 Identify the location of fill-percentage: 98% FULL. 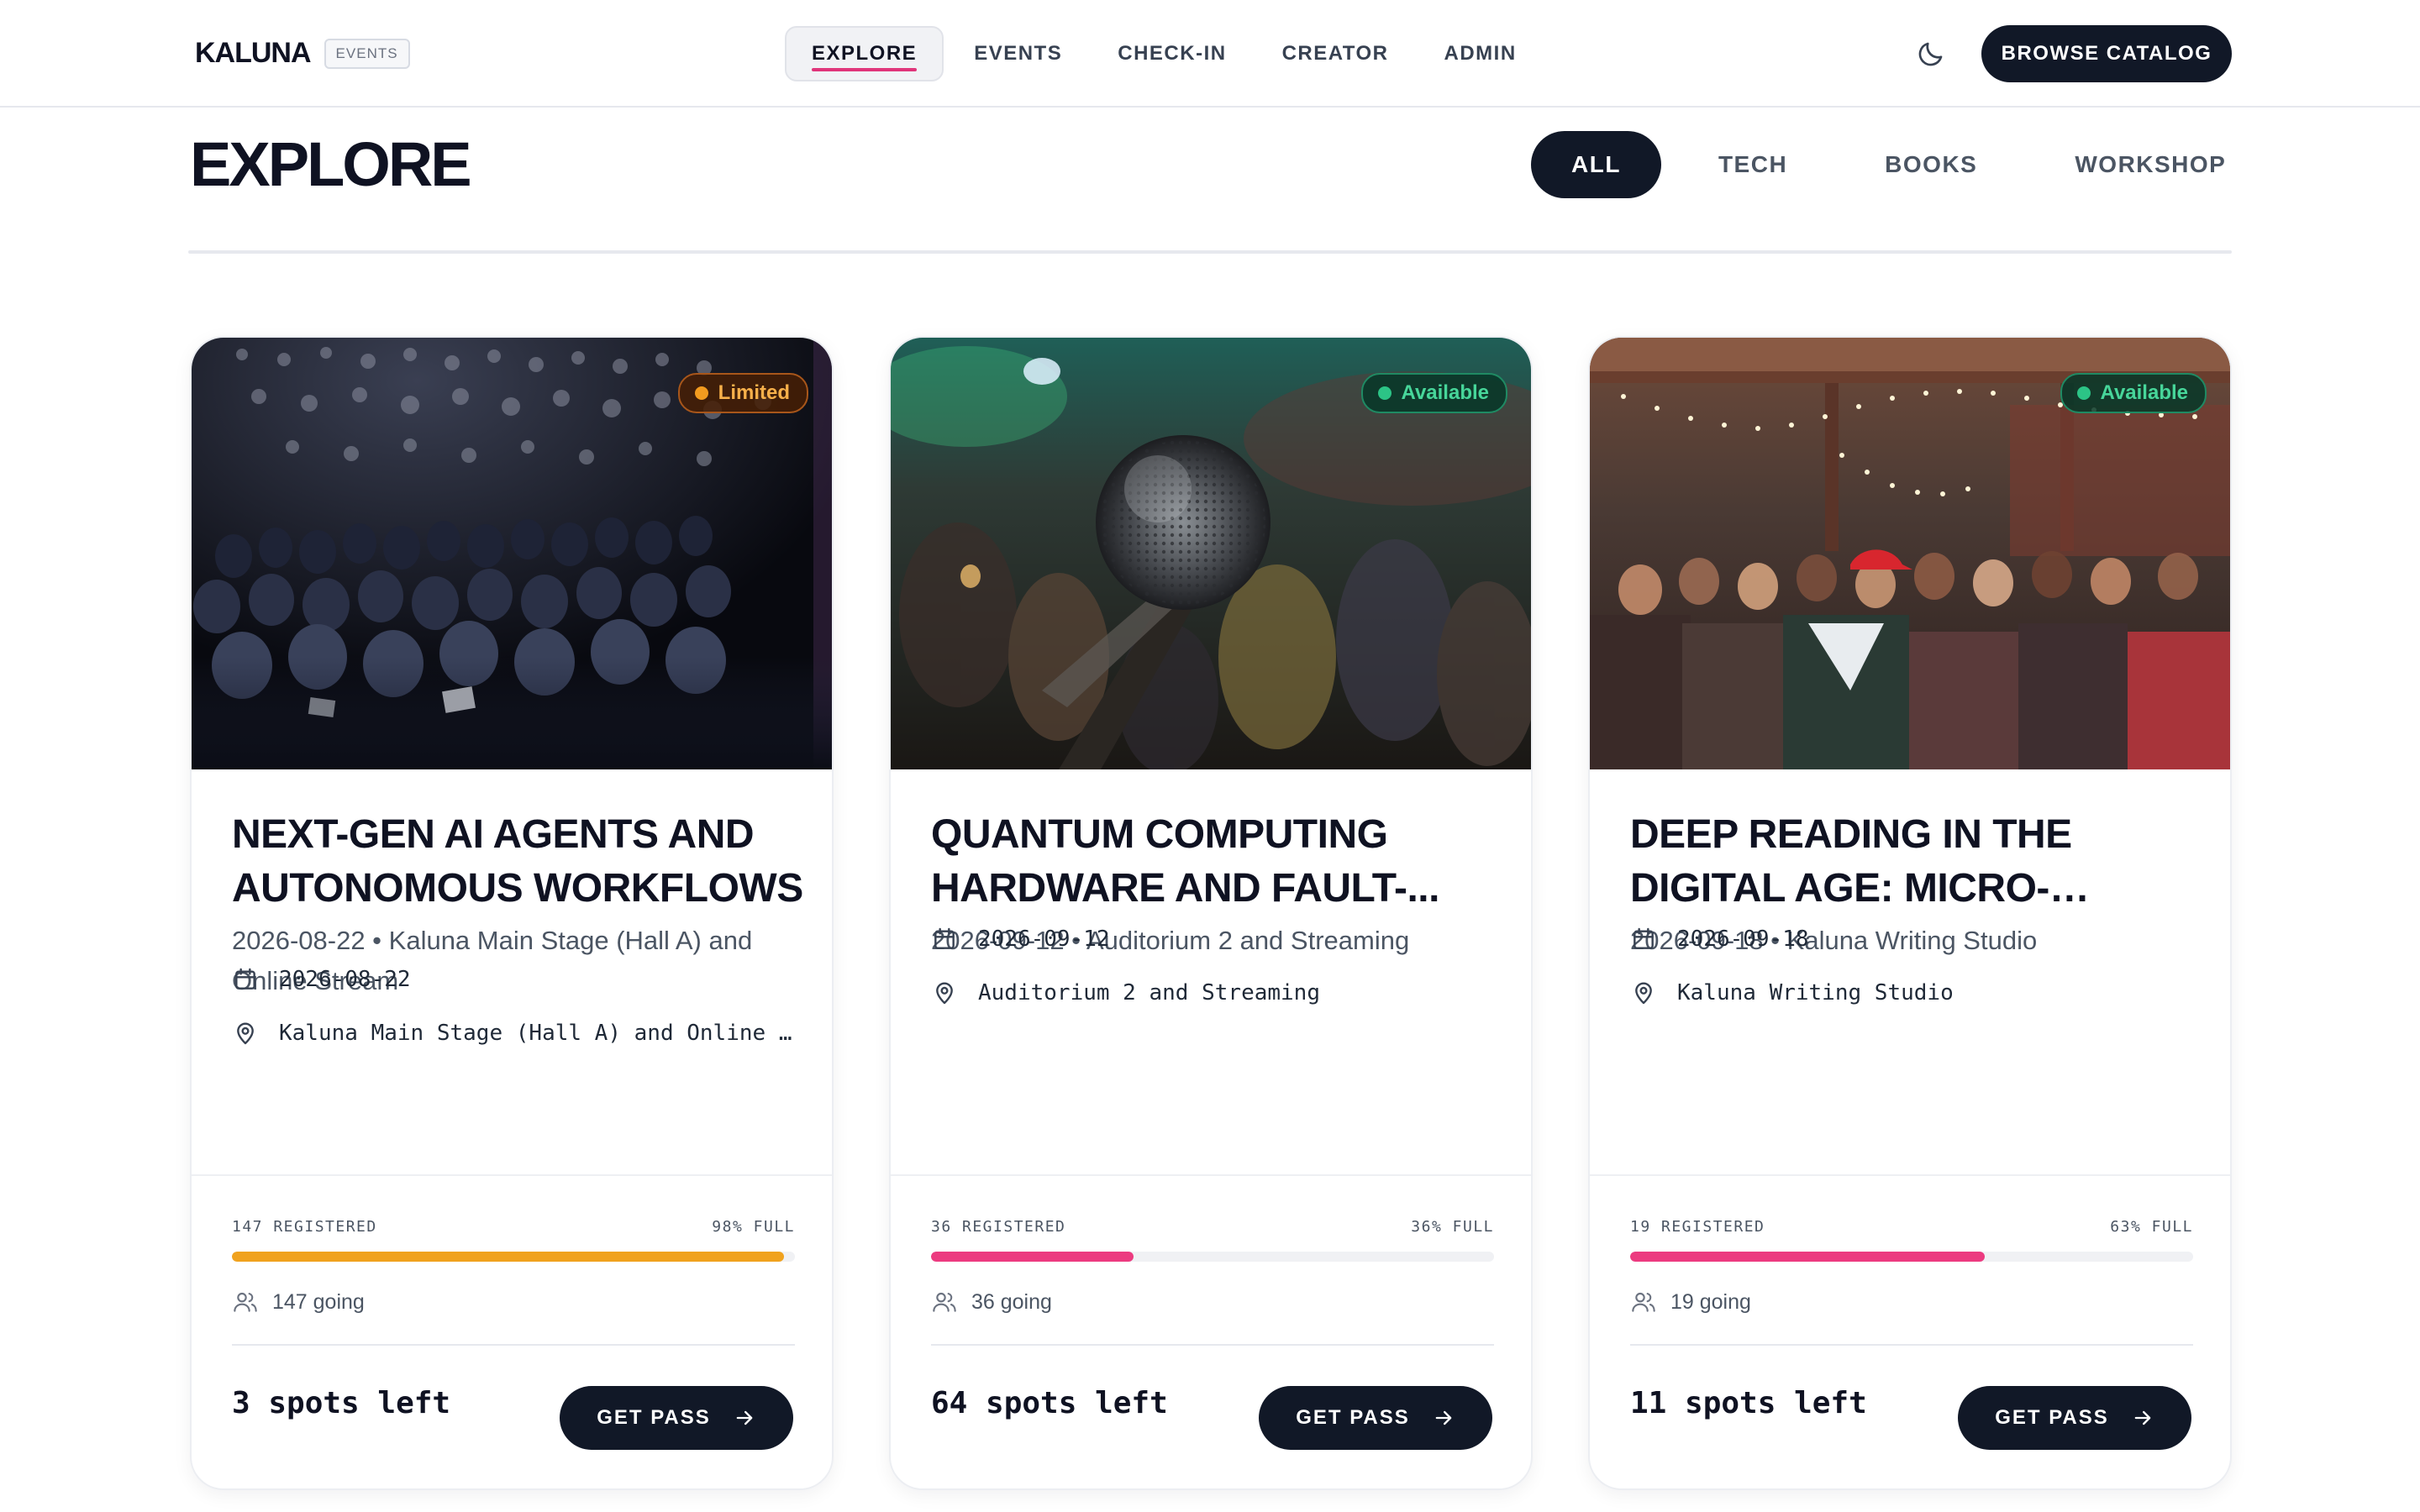
(753, 1227).